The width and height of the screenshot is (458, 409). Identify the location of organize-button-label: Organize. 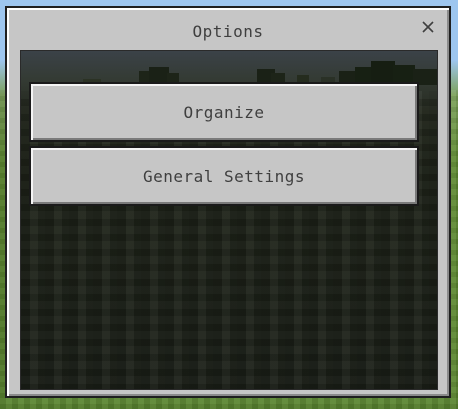
(224, 112).